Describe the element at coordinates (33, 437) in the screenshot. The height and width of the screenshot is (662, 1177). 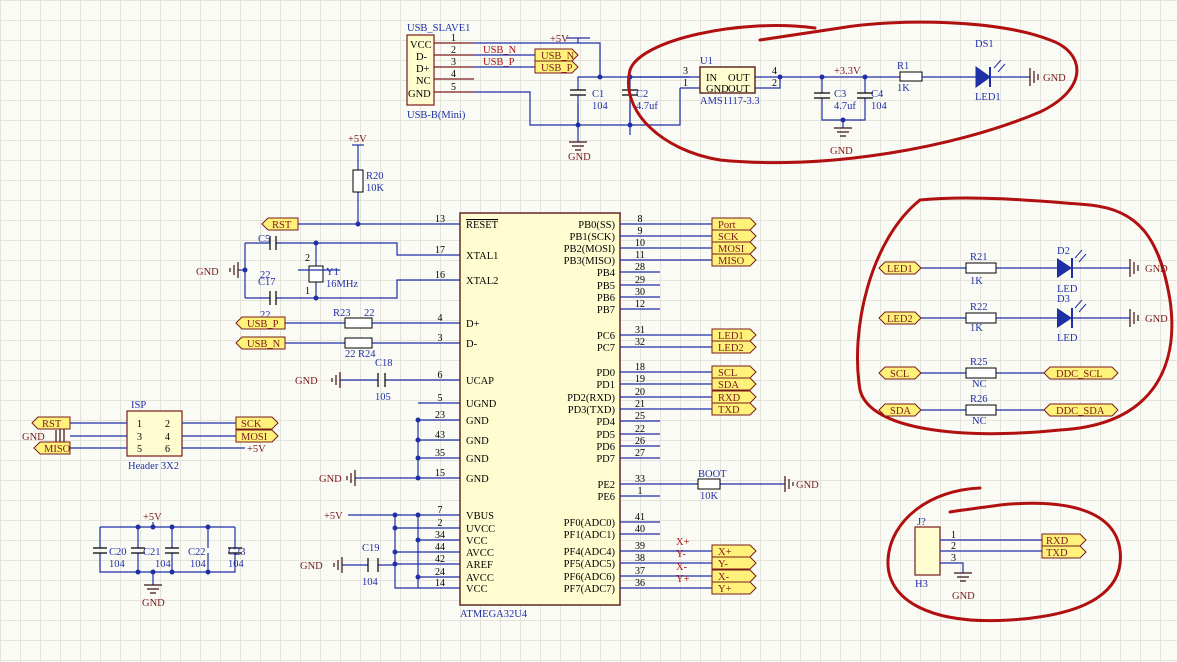
I see `gnd-isp: GND` at that location.